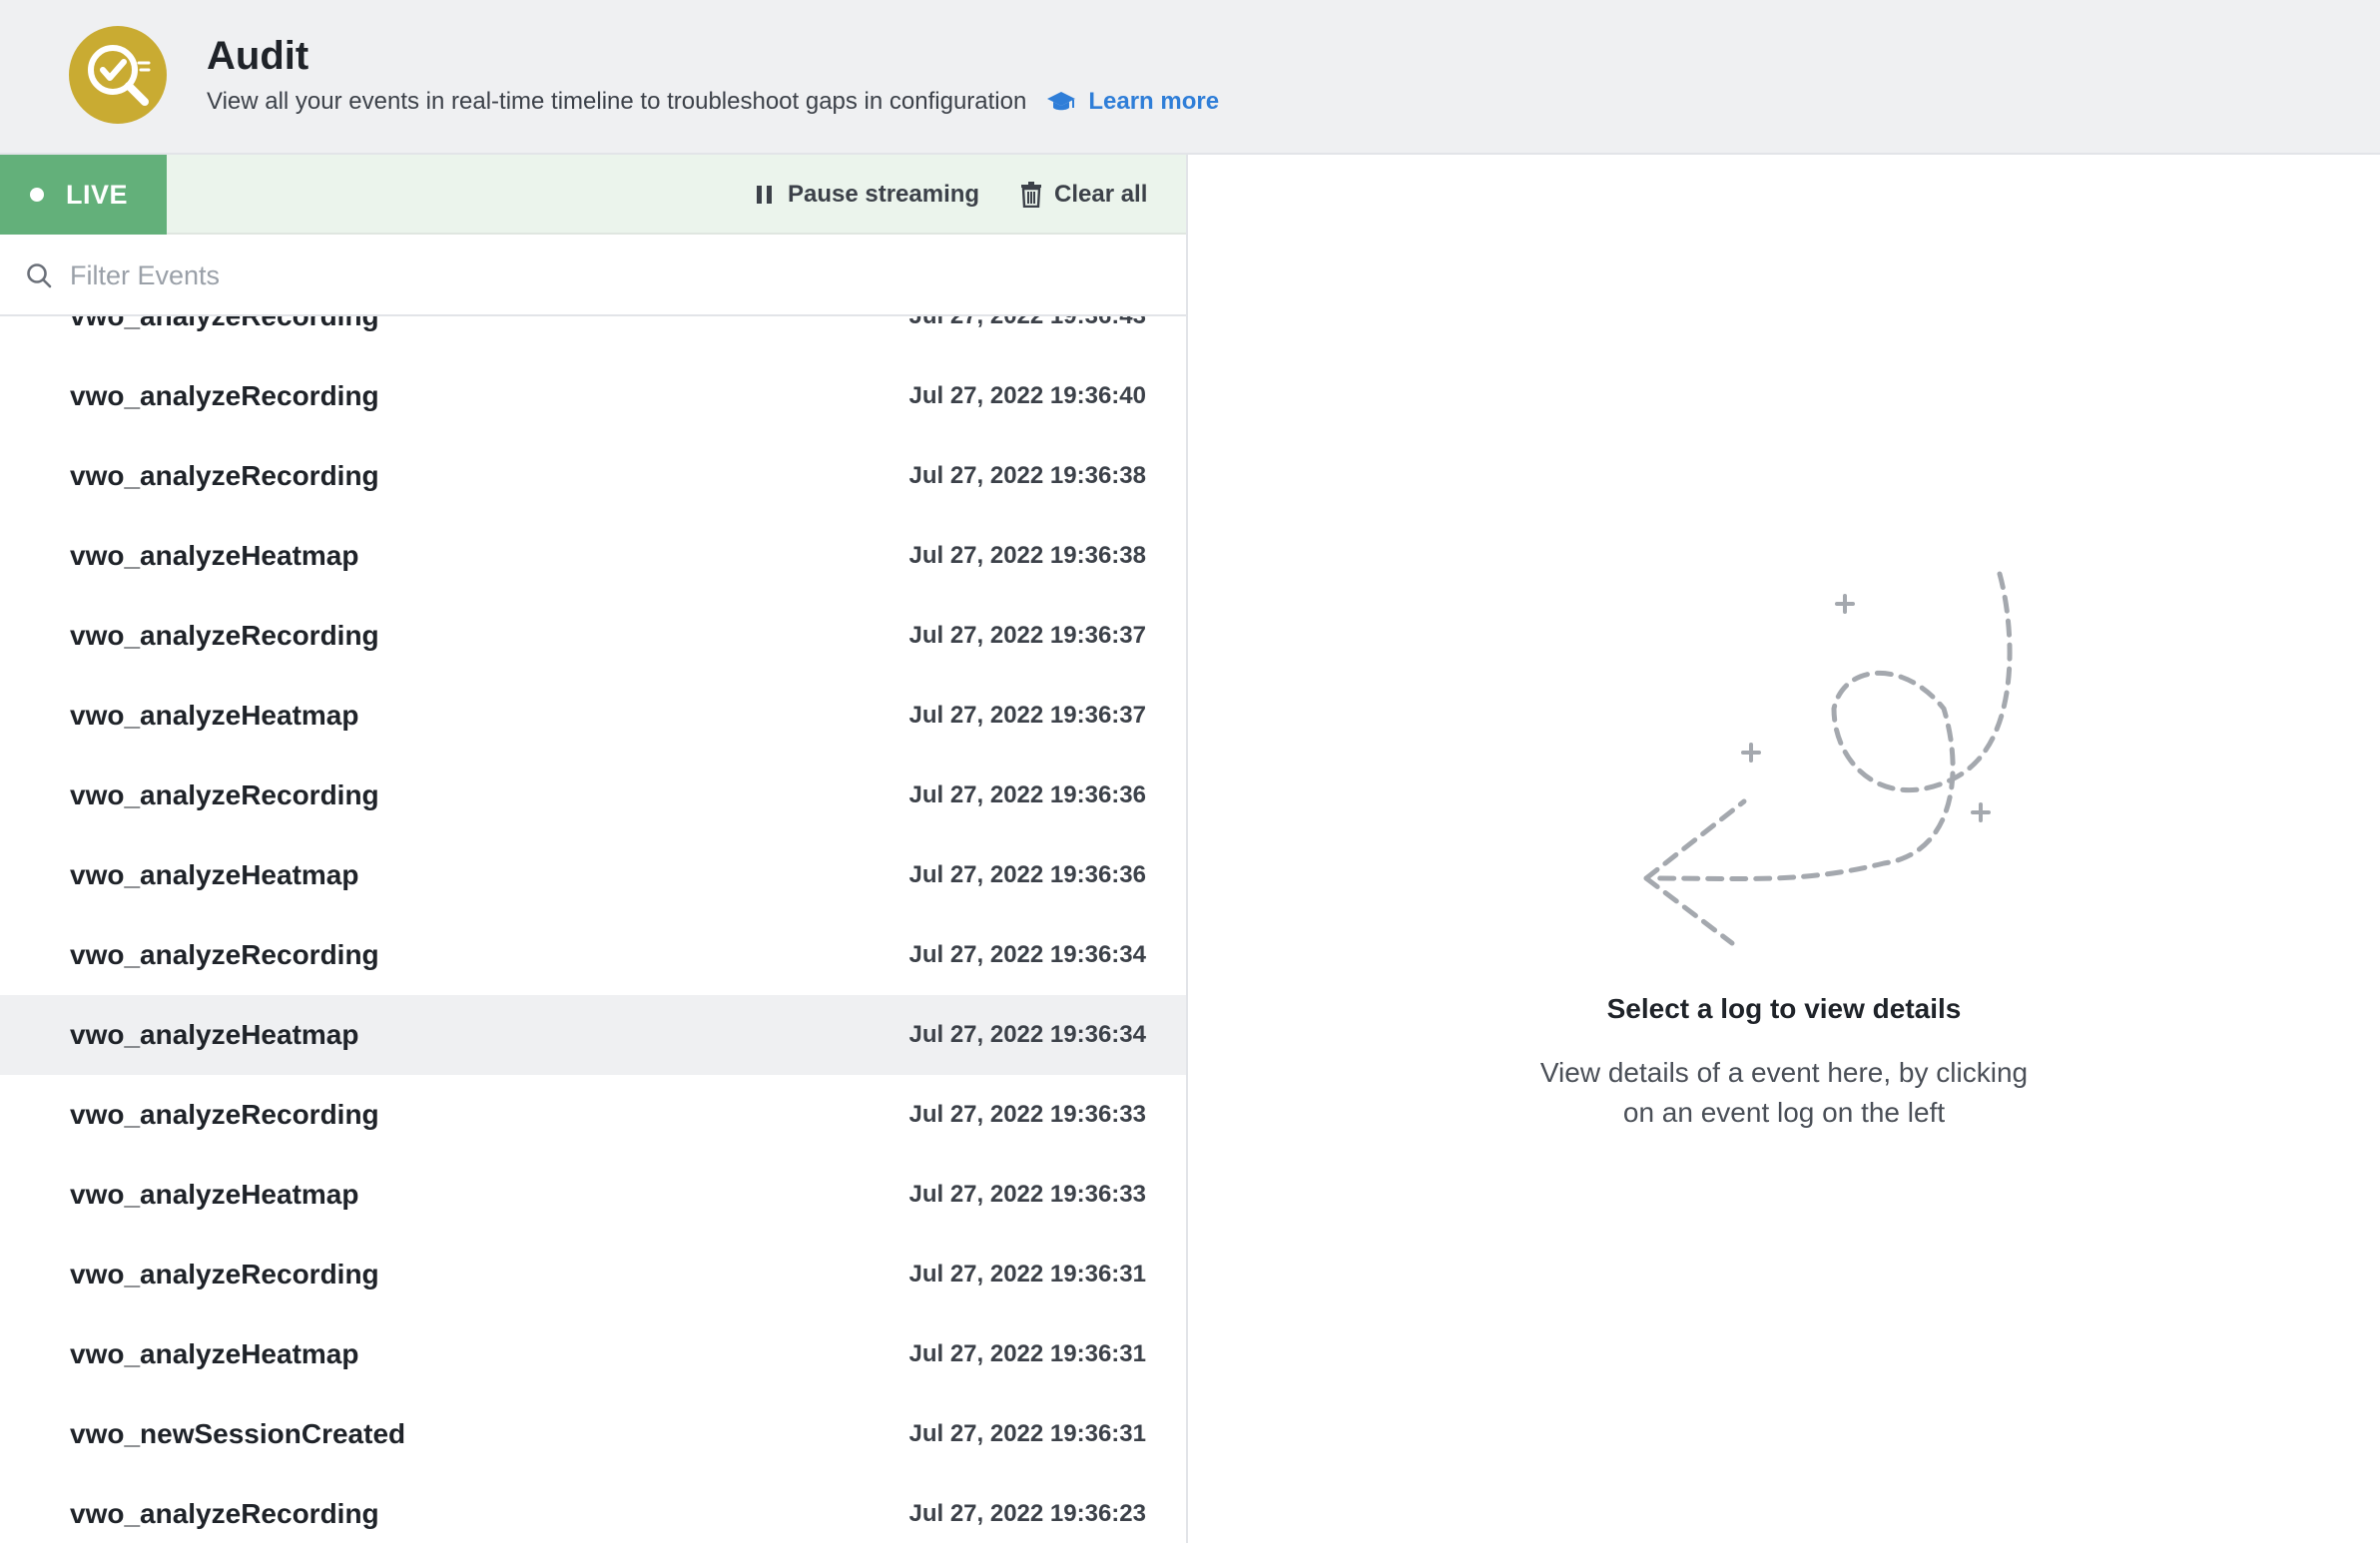 The height and width of the screenshot is (1543, 2380). What do you see at coordinates (593, 875) in the screenshot?
I see `event-row: vwo_analyzeHeatmap Jul 27, 2022 19:36:36` at bounding box center [593, 875].